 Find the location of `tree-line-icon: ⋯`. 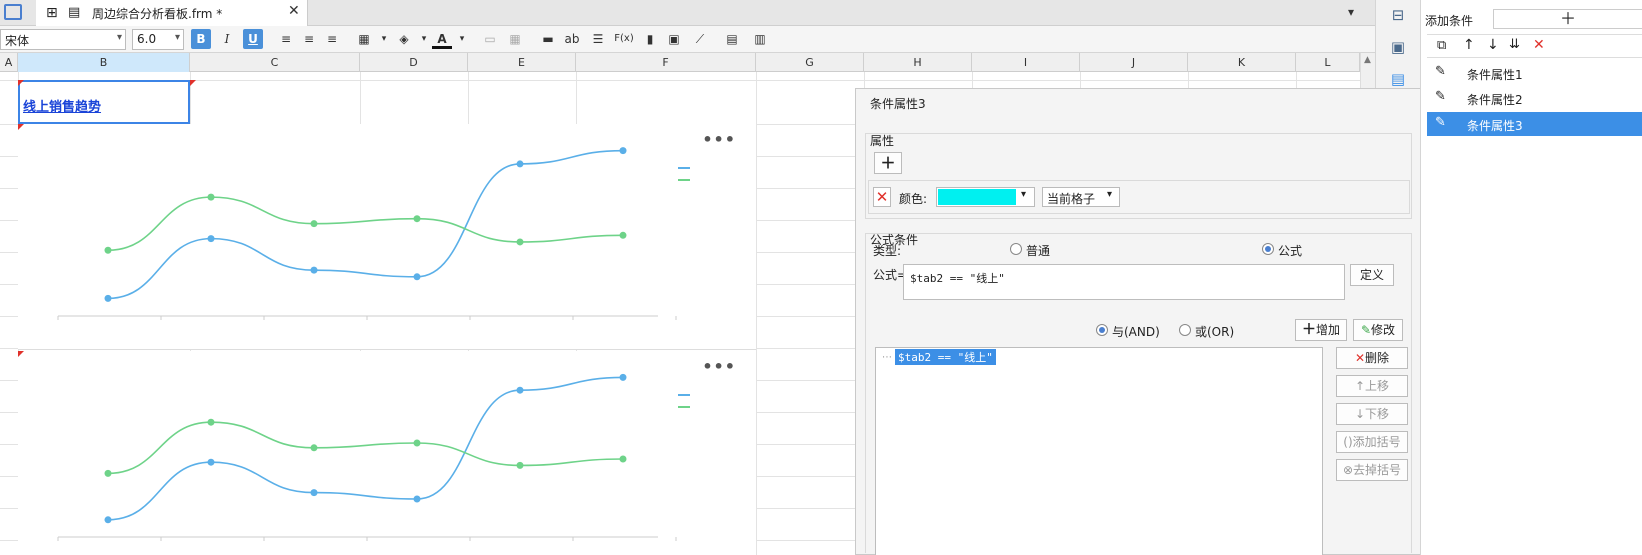

tree-line-icon: ⋯ is located at coordinates (887, 357).